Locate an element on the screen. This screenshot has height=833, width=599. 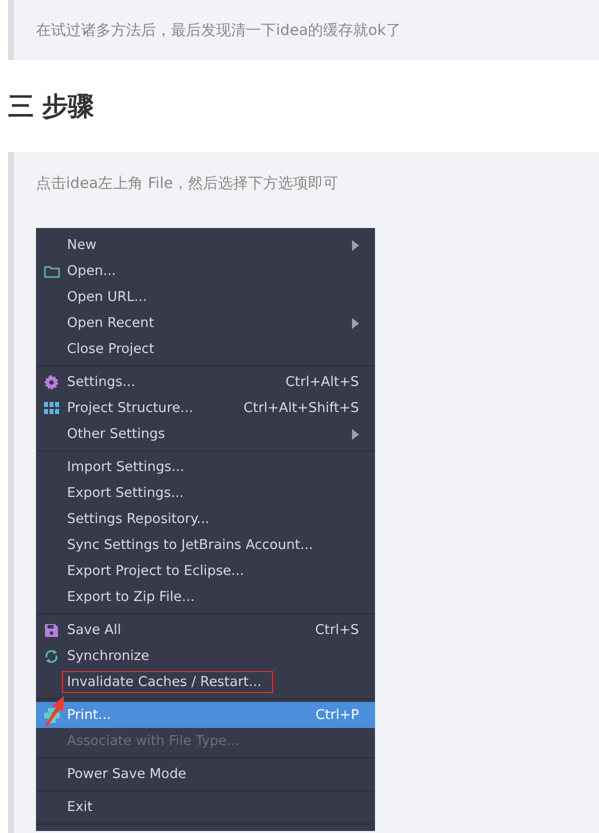
shortcut-text: Ctrl+P is located at coordinates (337, 715).